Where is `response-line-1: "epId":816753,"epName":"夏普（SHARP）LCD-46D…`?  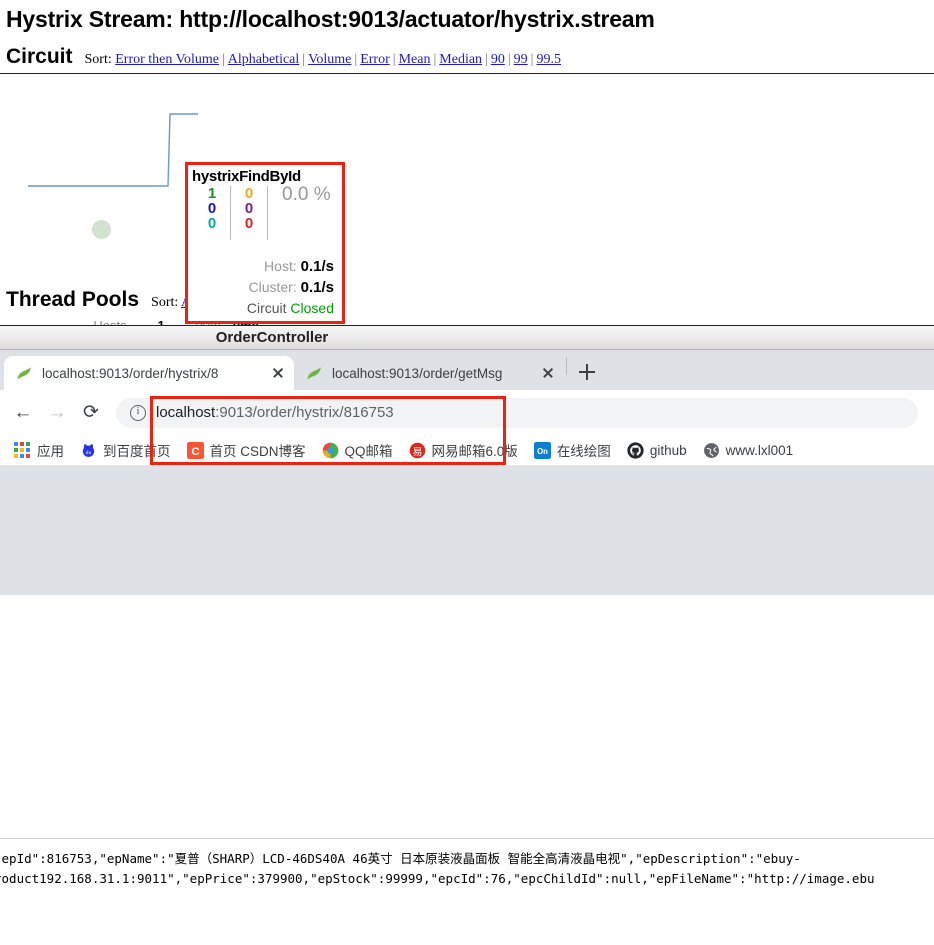
response-line-1: "epId":816753,"epName":"夏普（SHARP）LCD-46D… is located at coordinates (400, 858).